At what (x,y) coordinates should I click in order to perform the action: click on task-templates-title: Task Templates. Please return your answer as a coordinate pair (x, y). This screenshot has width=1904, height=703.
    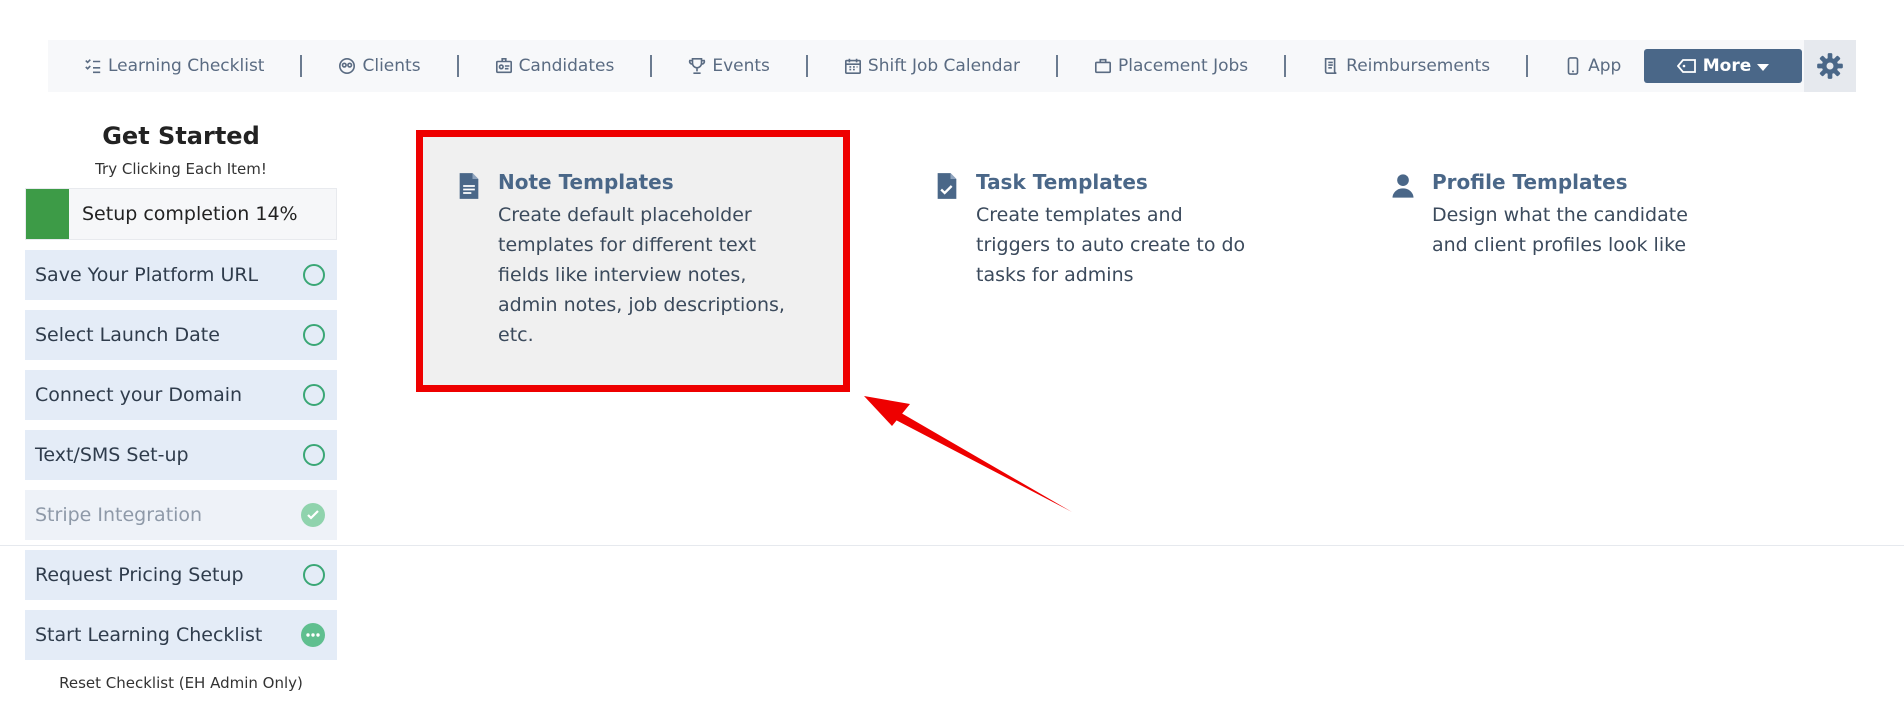
    Looking at the image, I should click on (1062, 182).